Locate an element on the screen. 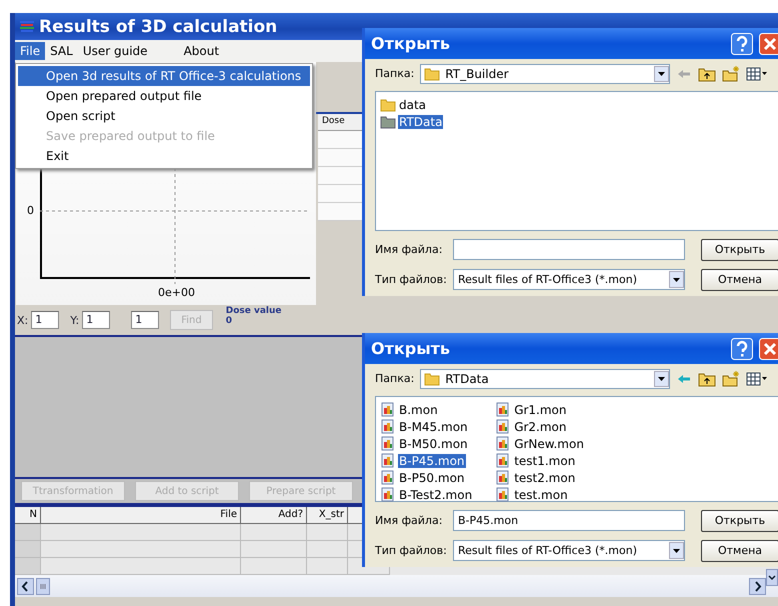  file-list-entry: Gr2.mon is located at coordinates (540, 427).